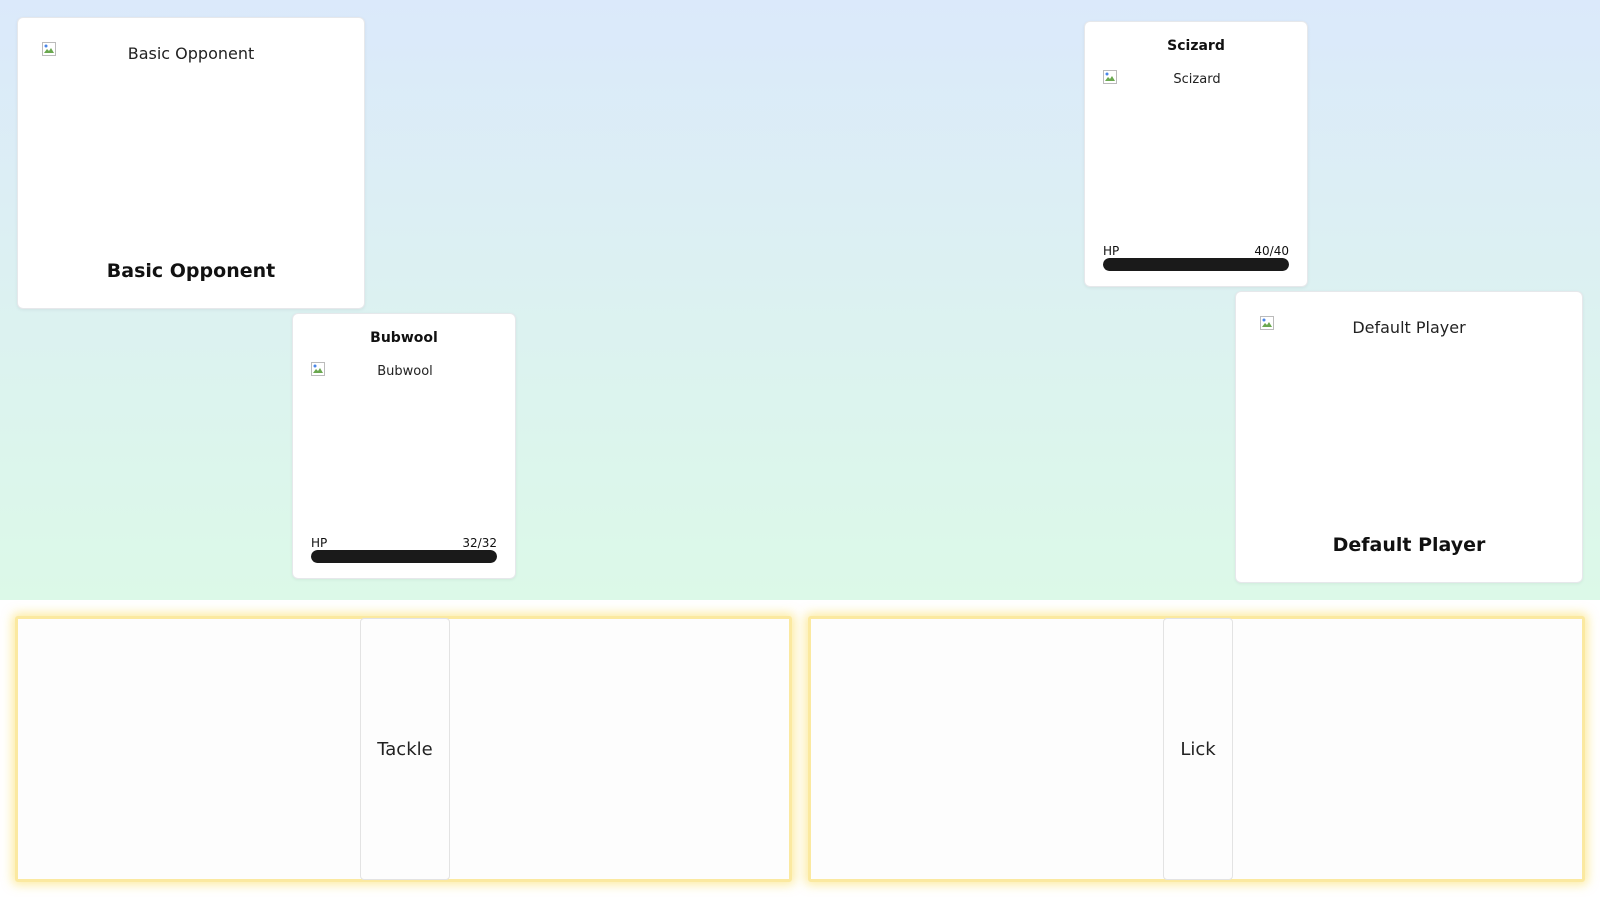  I want to click on player-hp-row: HP 40/40, so click(1196, 251).